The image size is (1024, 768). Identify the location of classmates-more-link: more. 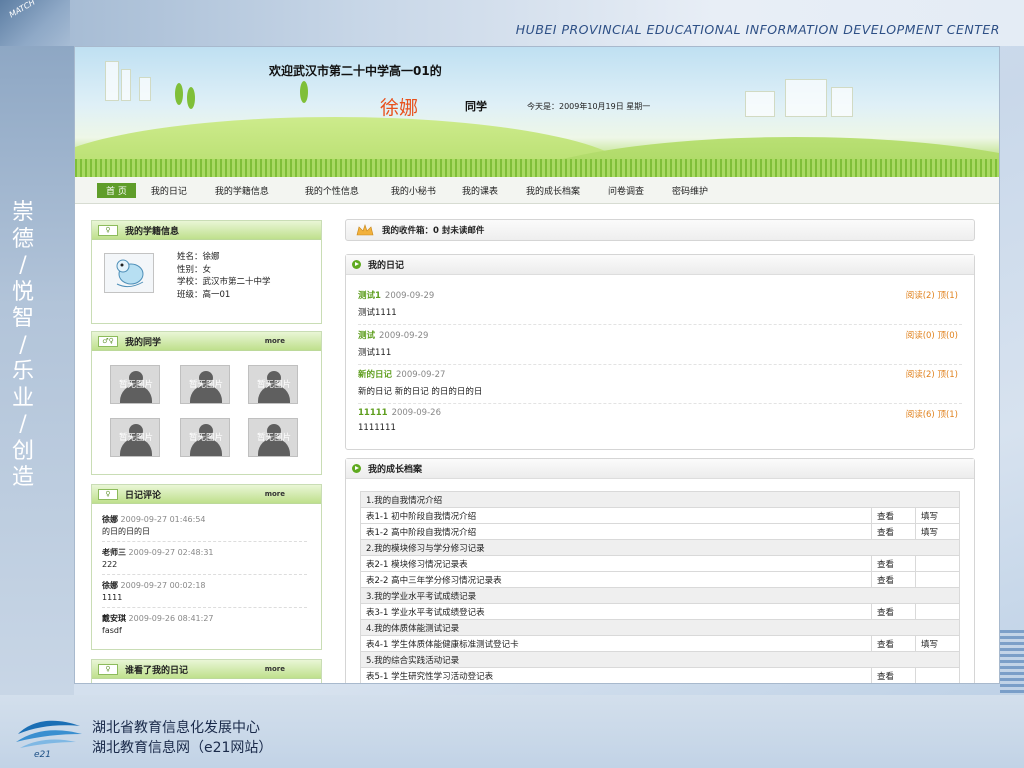
(275, 341).